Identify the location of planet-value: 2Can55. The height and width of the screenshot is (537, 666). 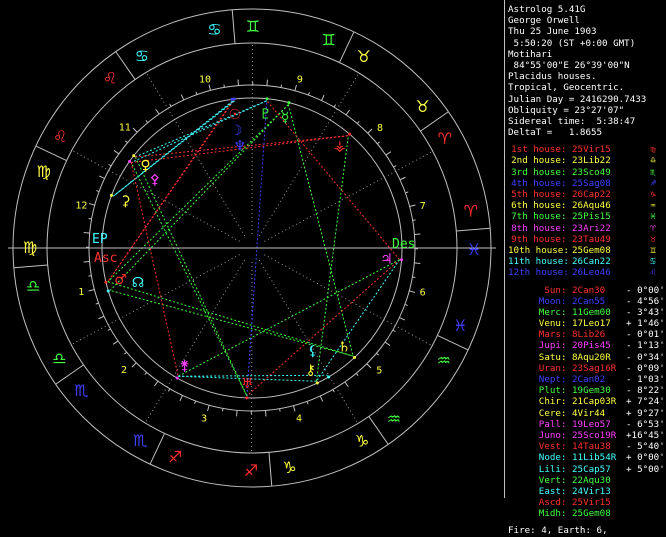
(599, 301).